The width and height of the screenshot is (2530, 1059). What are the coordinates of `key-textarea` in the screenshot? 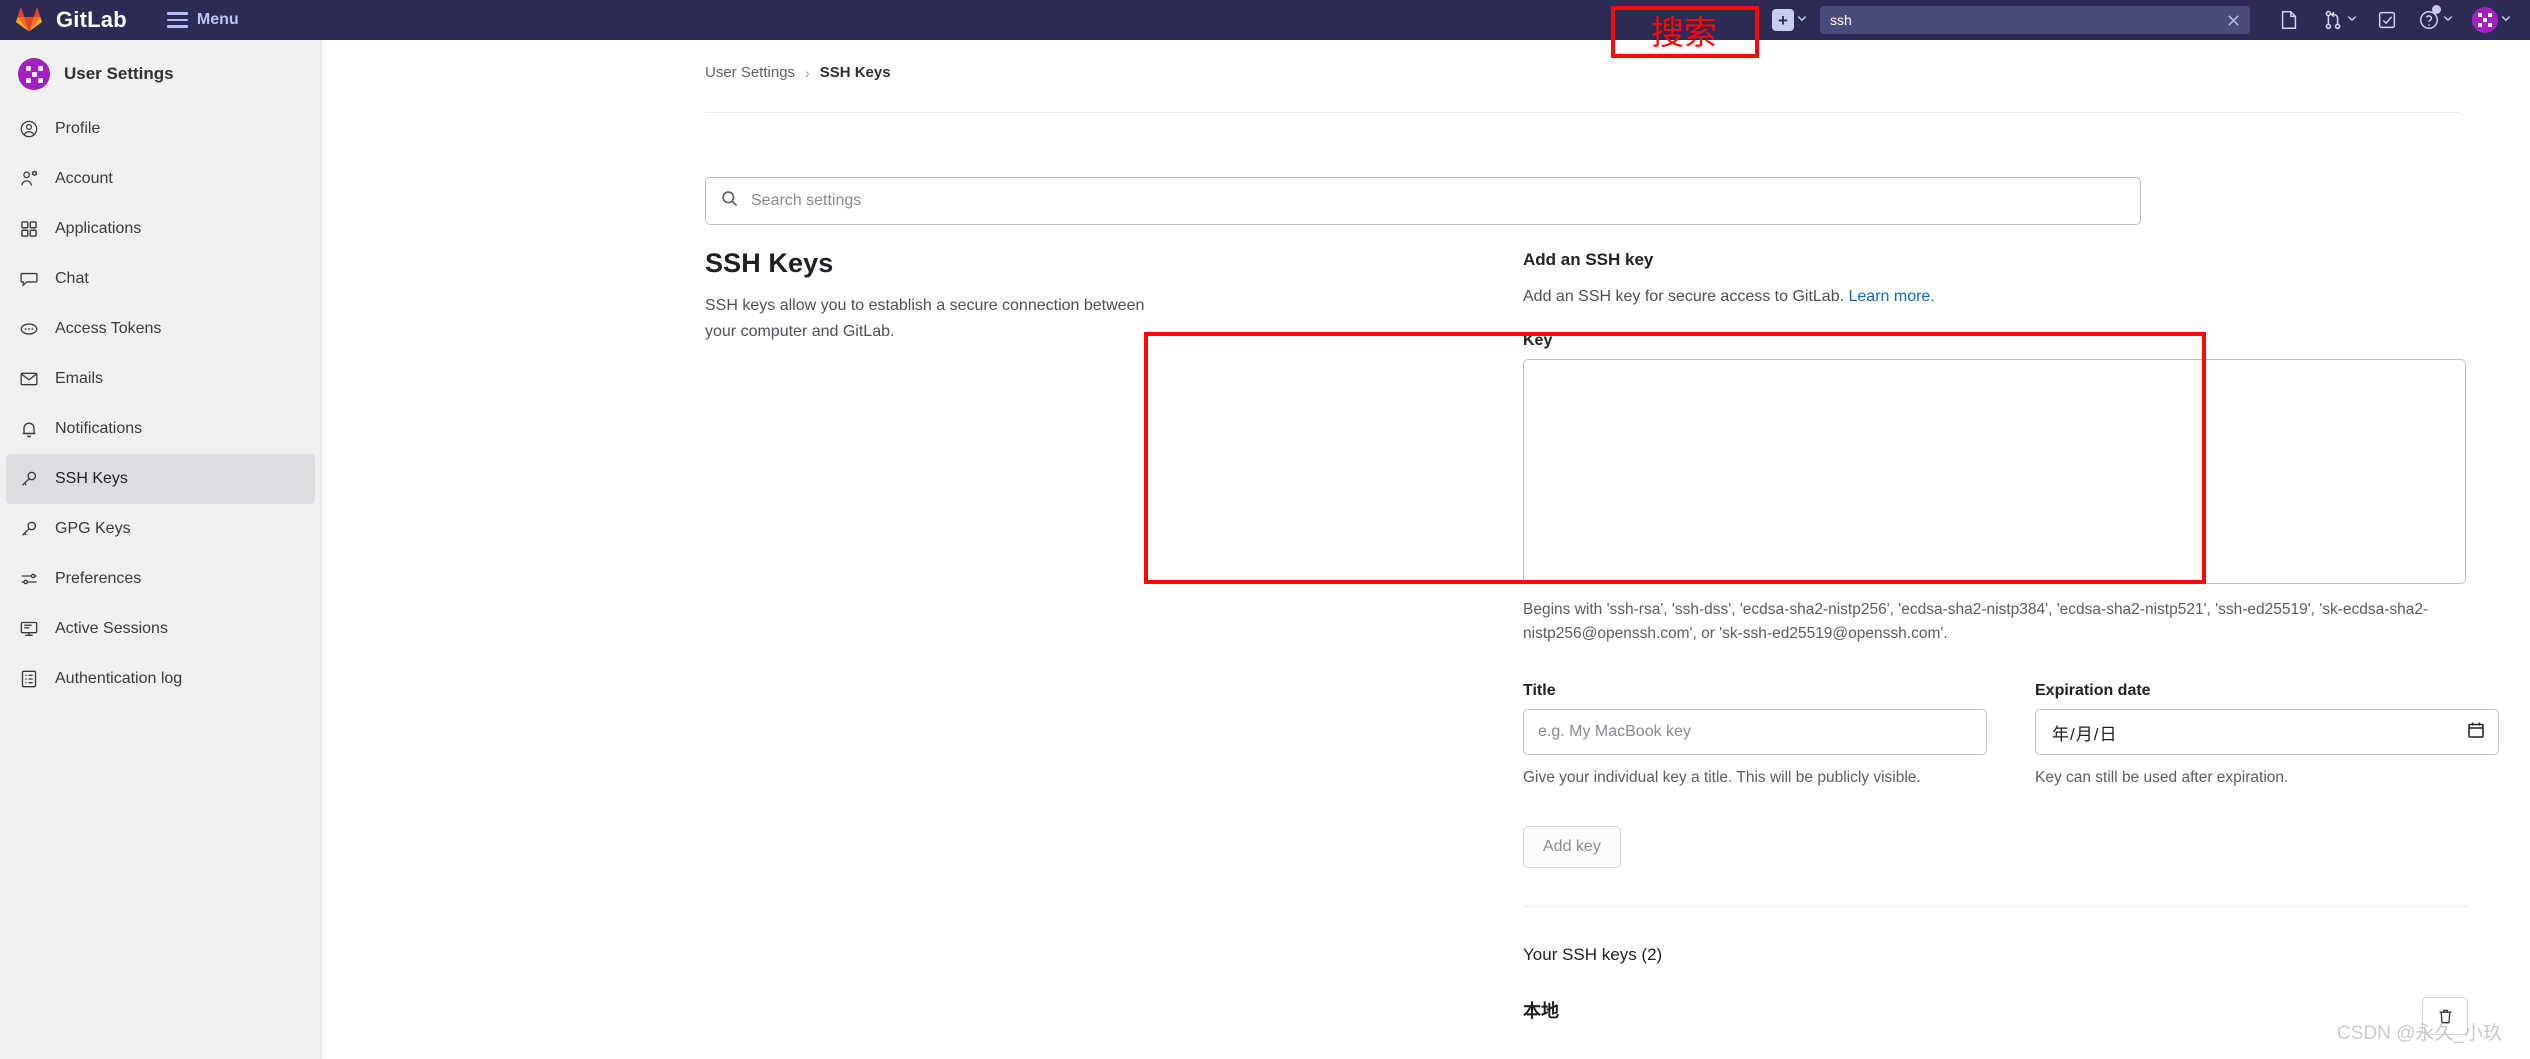 It's located at (1994, 471).